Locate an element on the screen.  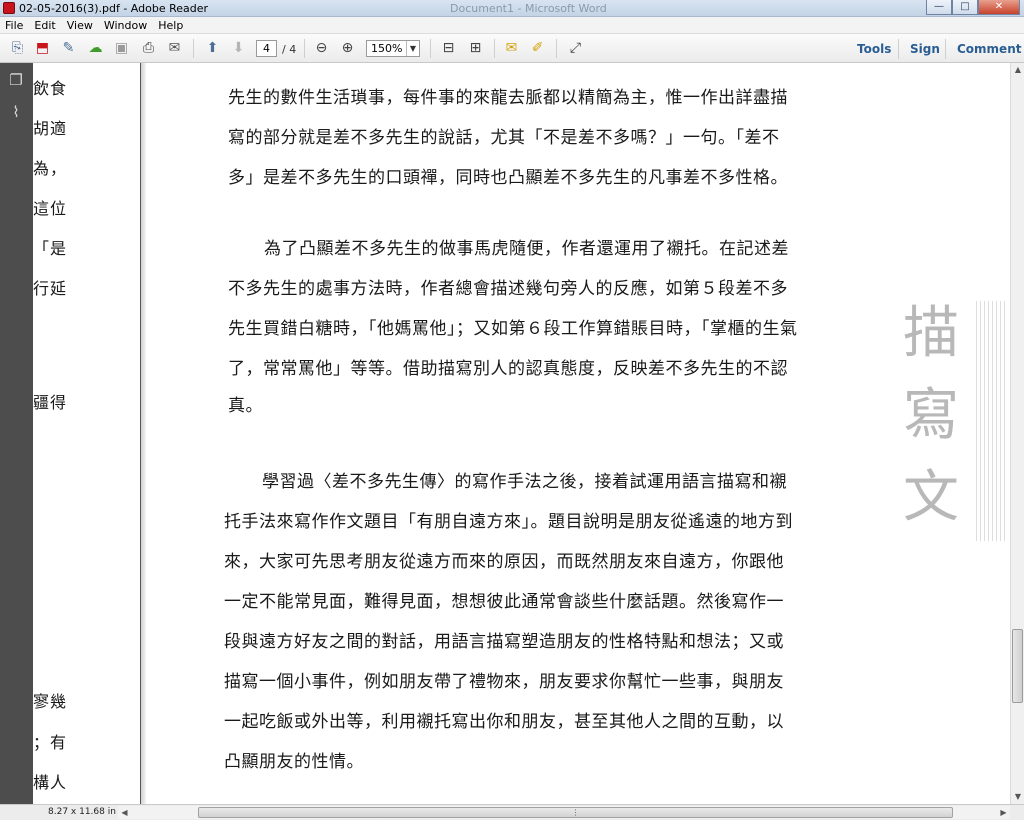
comment-note-icon: ✉ is located at coordinates (511, 48).